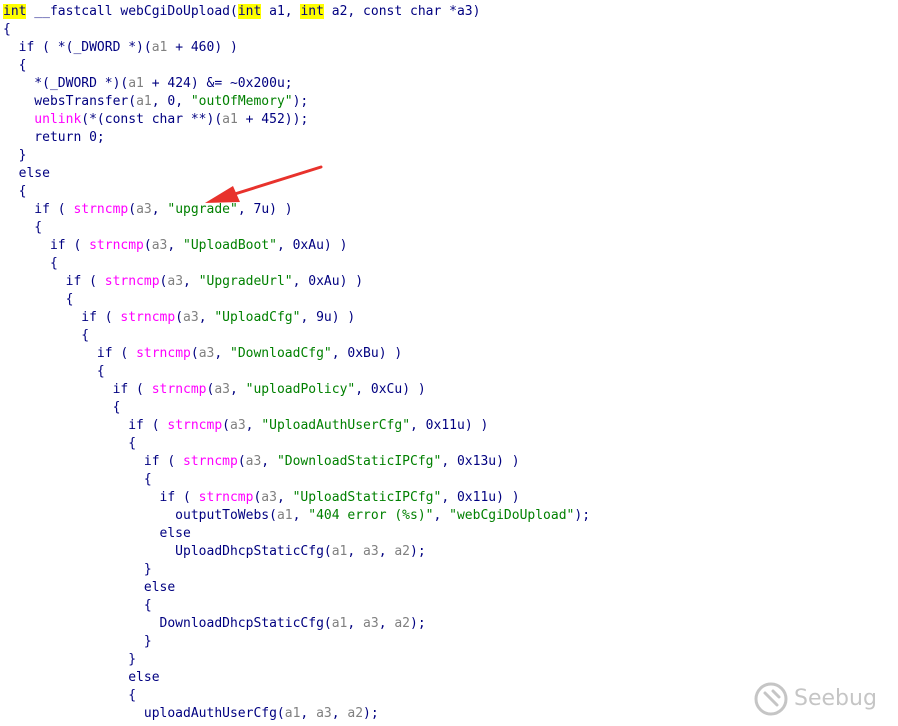  Describe the element at coordinates (296, 120) in the screenshot. I see `code-line: unlink(*(const char **)(a1 + 452));` at that location.